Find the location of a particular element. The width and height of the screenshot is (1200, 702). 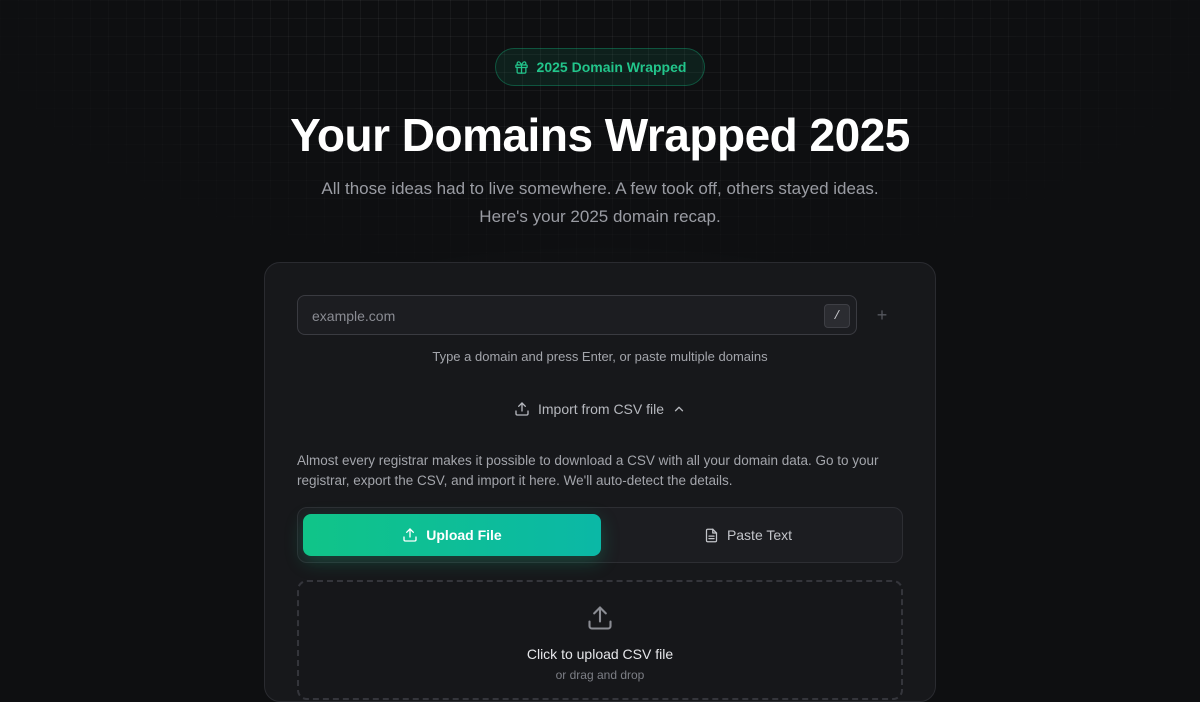

gift-icon is located at coordinates (521, 67).